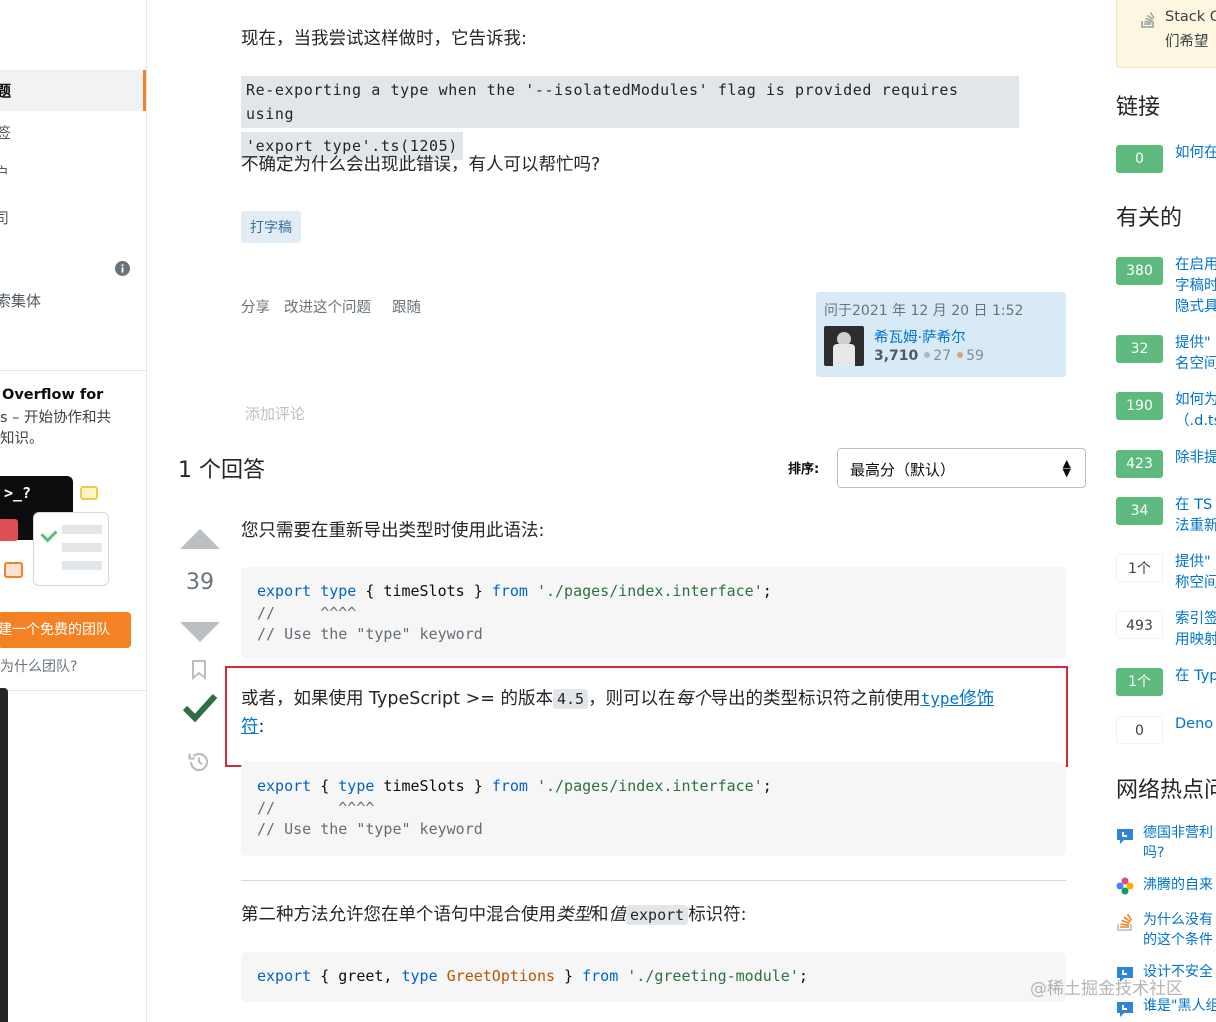 Image resolution: width=1216 pixels, height=1022 pixels. Describe the element at coordinates (1178, 930) in the screenshot. I see `hot-question-link: 为什么没有 的这个条件` at that location.